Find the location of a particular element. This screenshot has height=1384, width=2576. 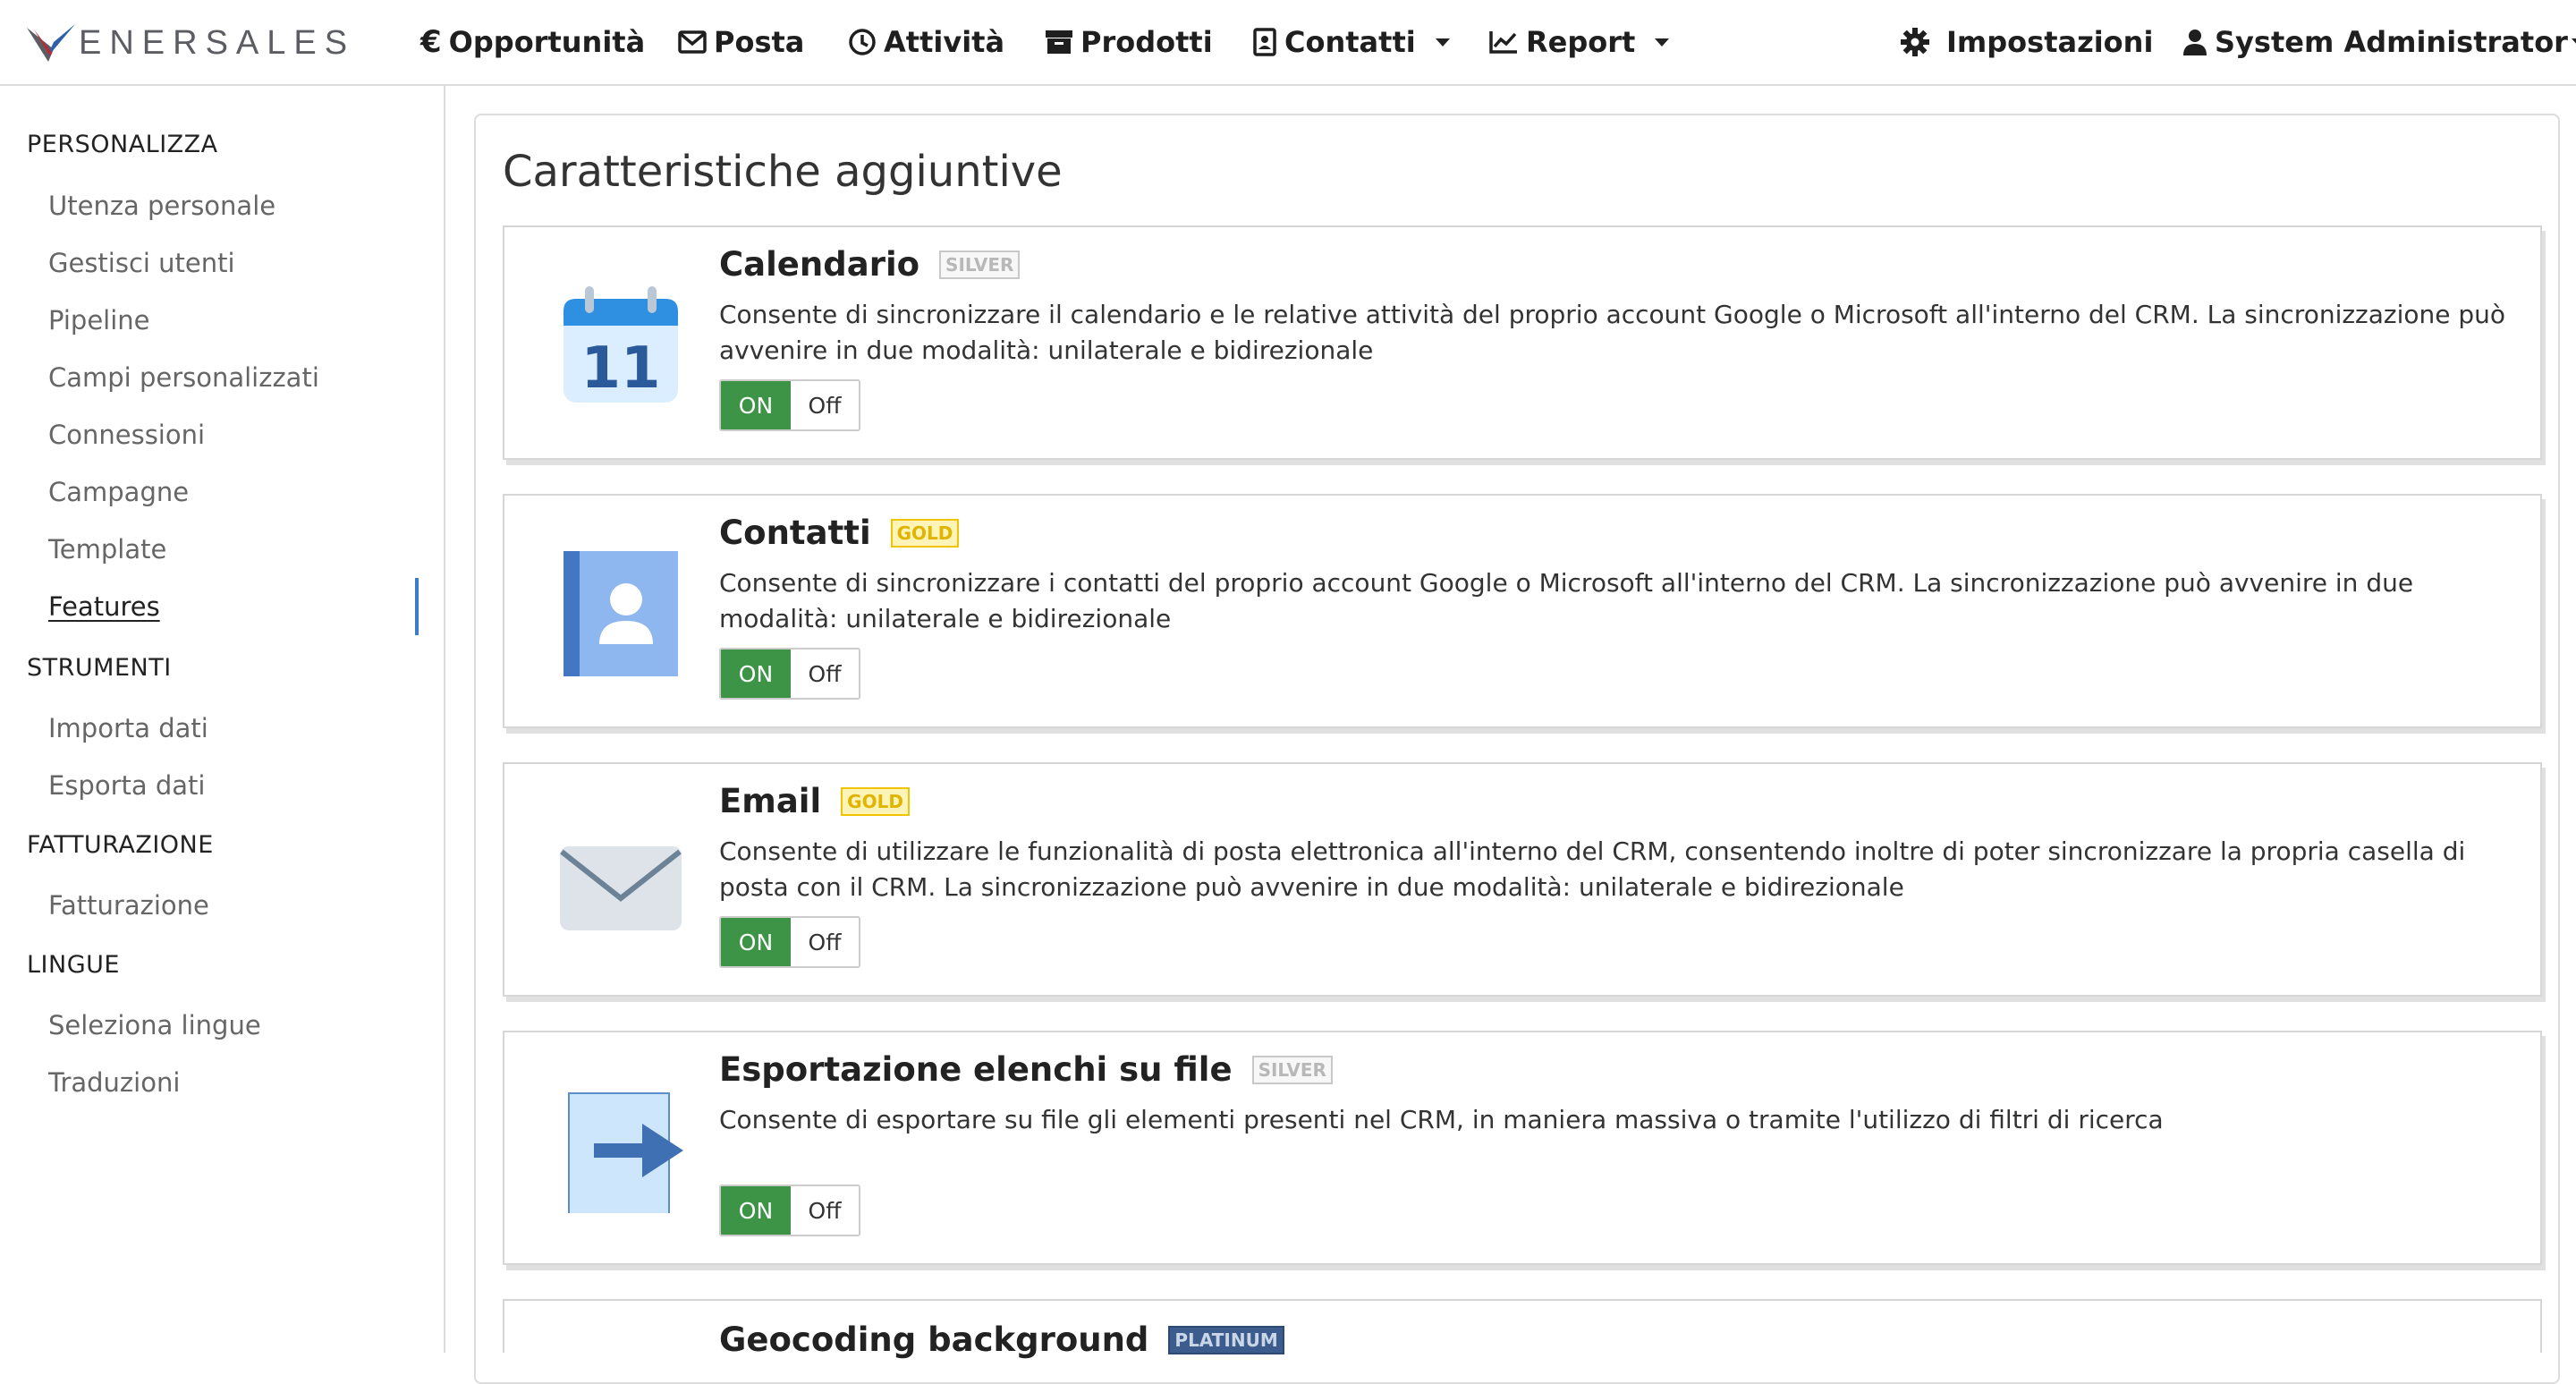

nav-opportunita-label: Opportunità is located at coordinates (547, 42).